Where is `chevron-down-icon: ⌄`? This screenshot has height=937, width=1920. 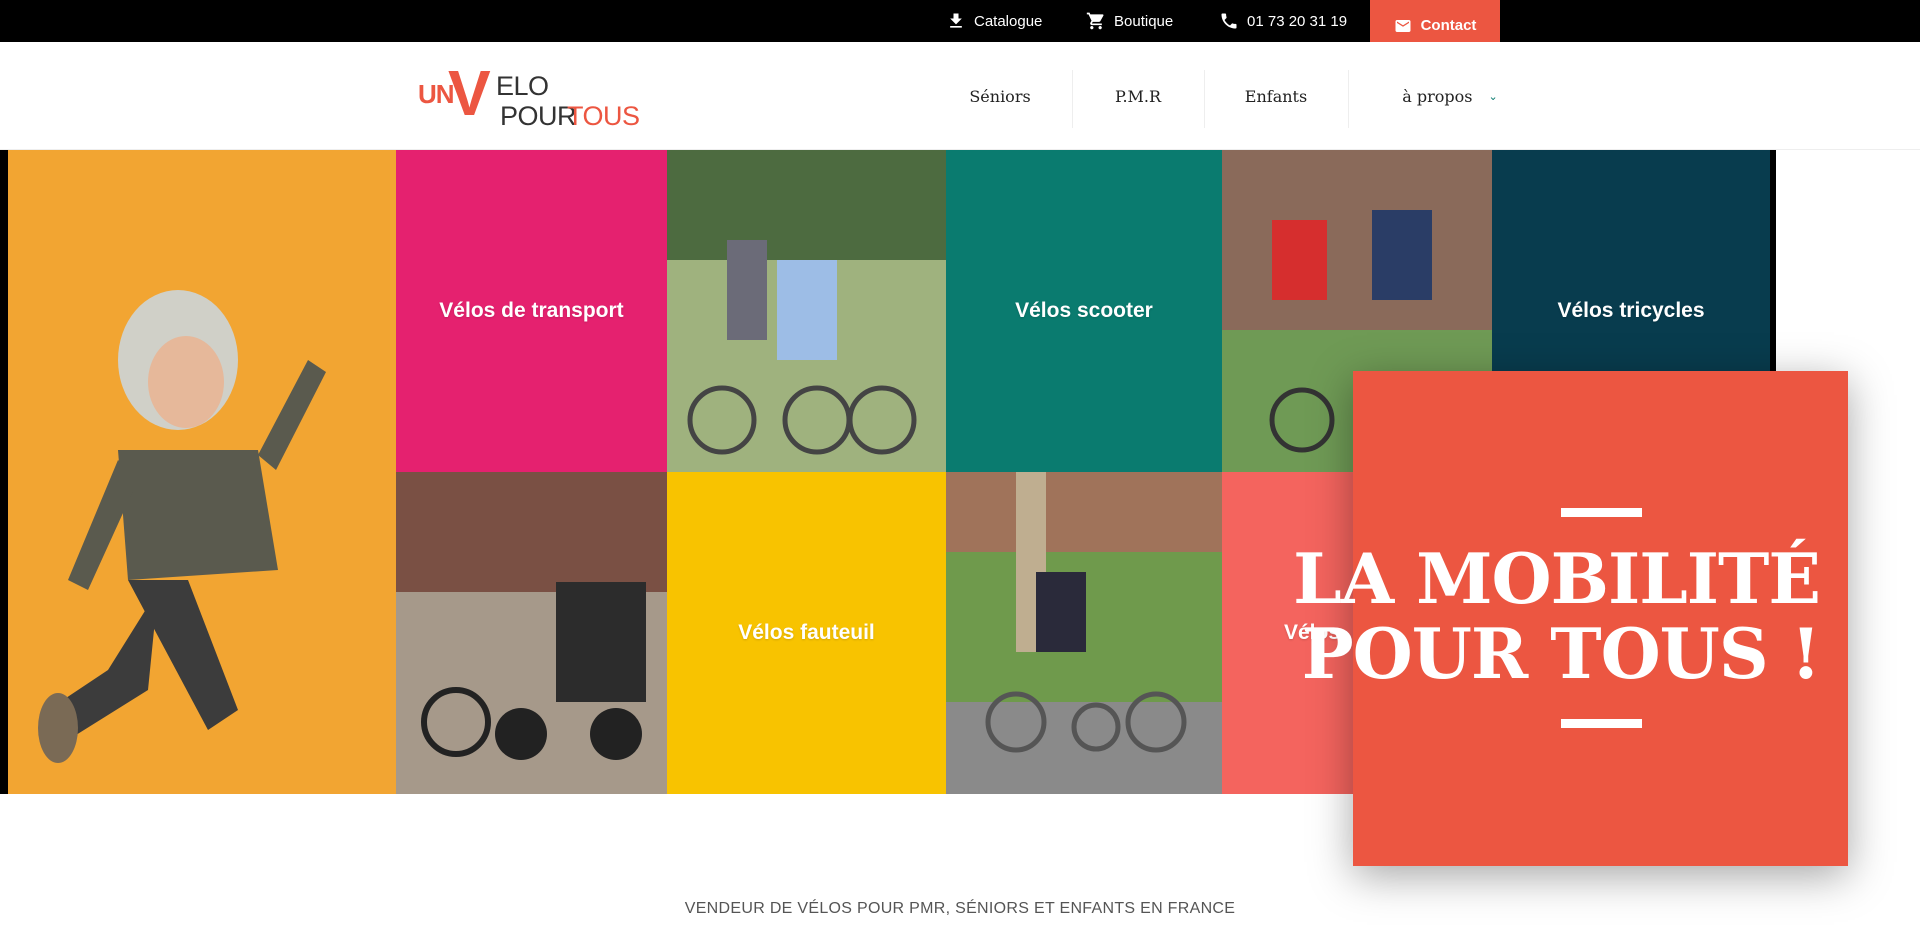
chevron-down-icon: ⌄ is located at coordinates (1493, 96).